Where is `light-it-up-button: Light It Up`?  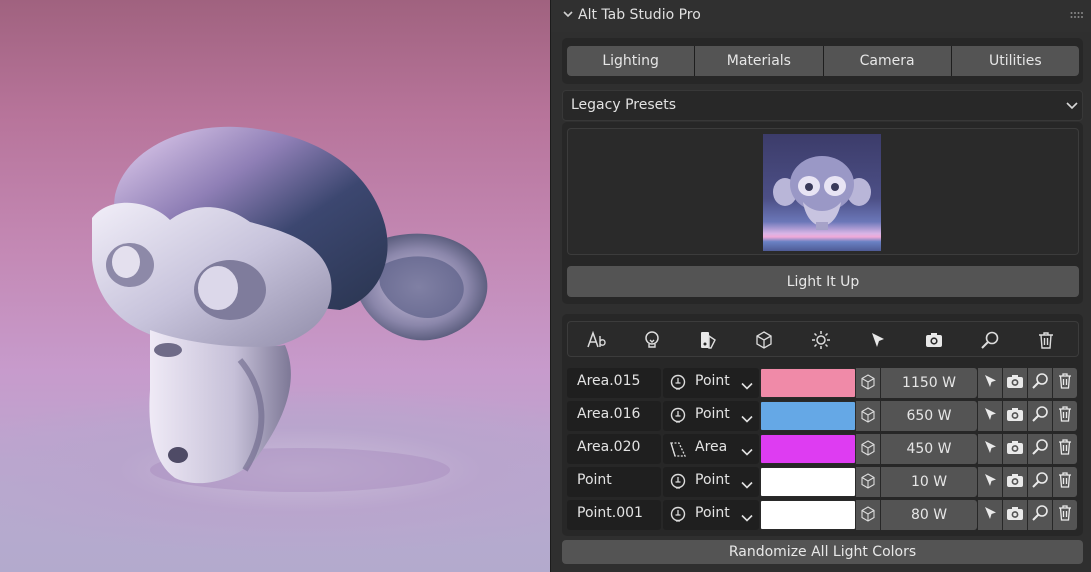 light-it-up-button: Light It Up is located at coordinates (823, 281).